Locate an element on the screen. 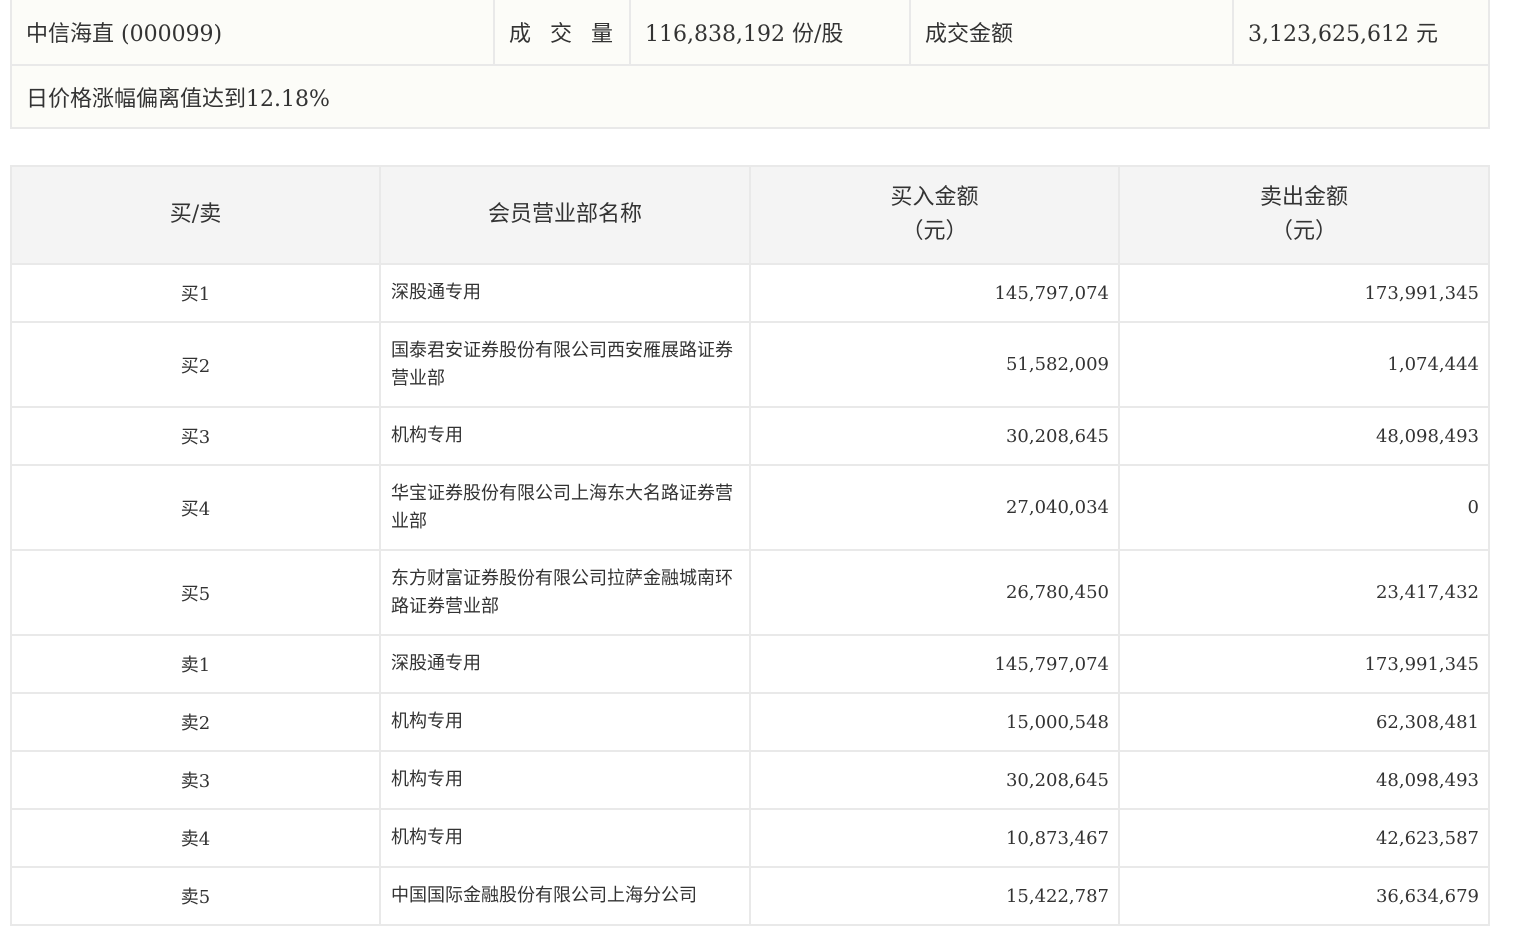  table-row: 买4 华宝证券股份有限公司上海东大名路证券营业部 27,040,034 0 is located at coordinates (750, 507).